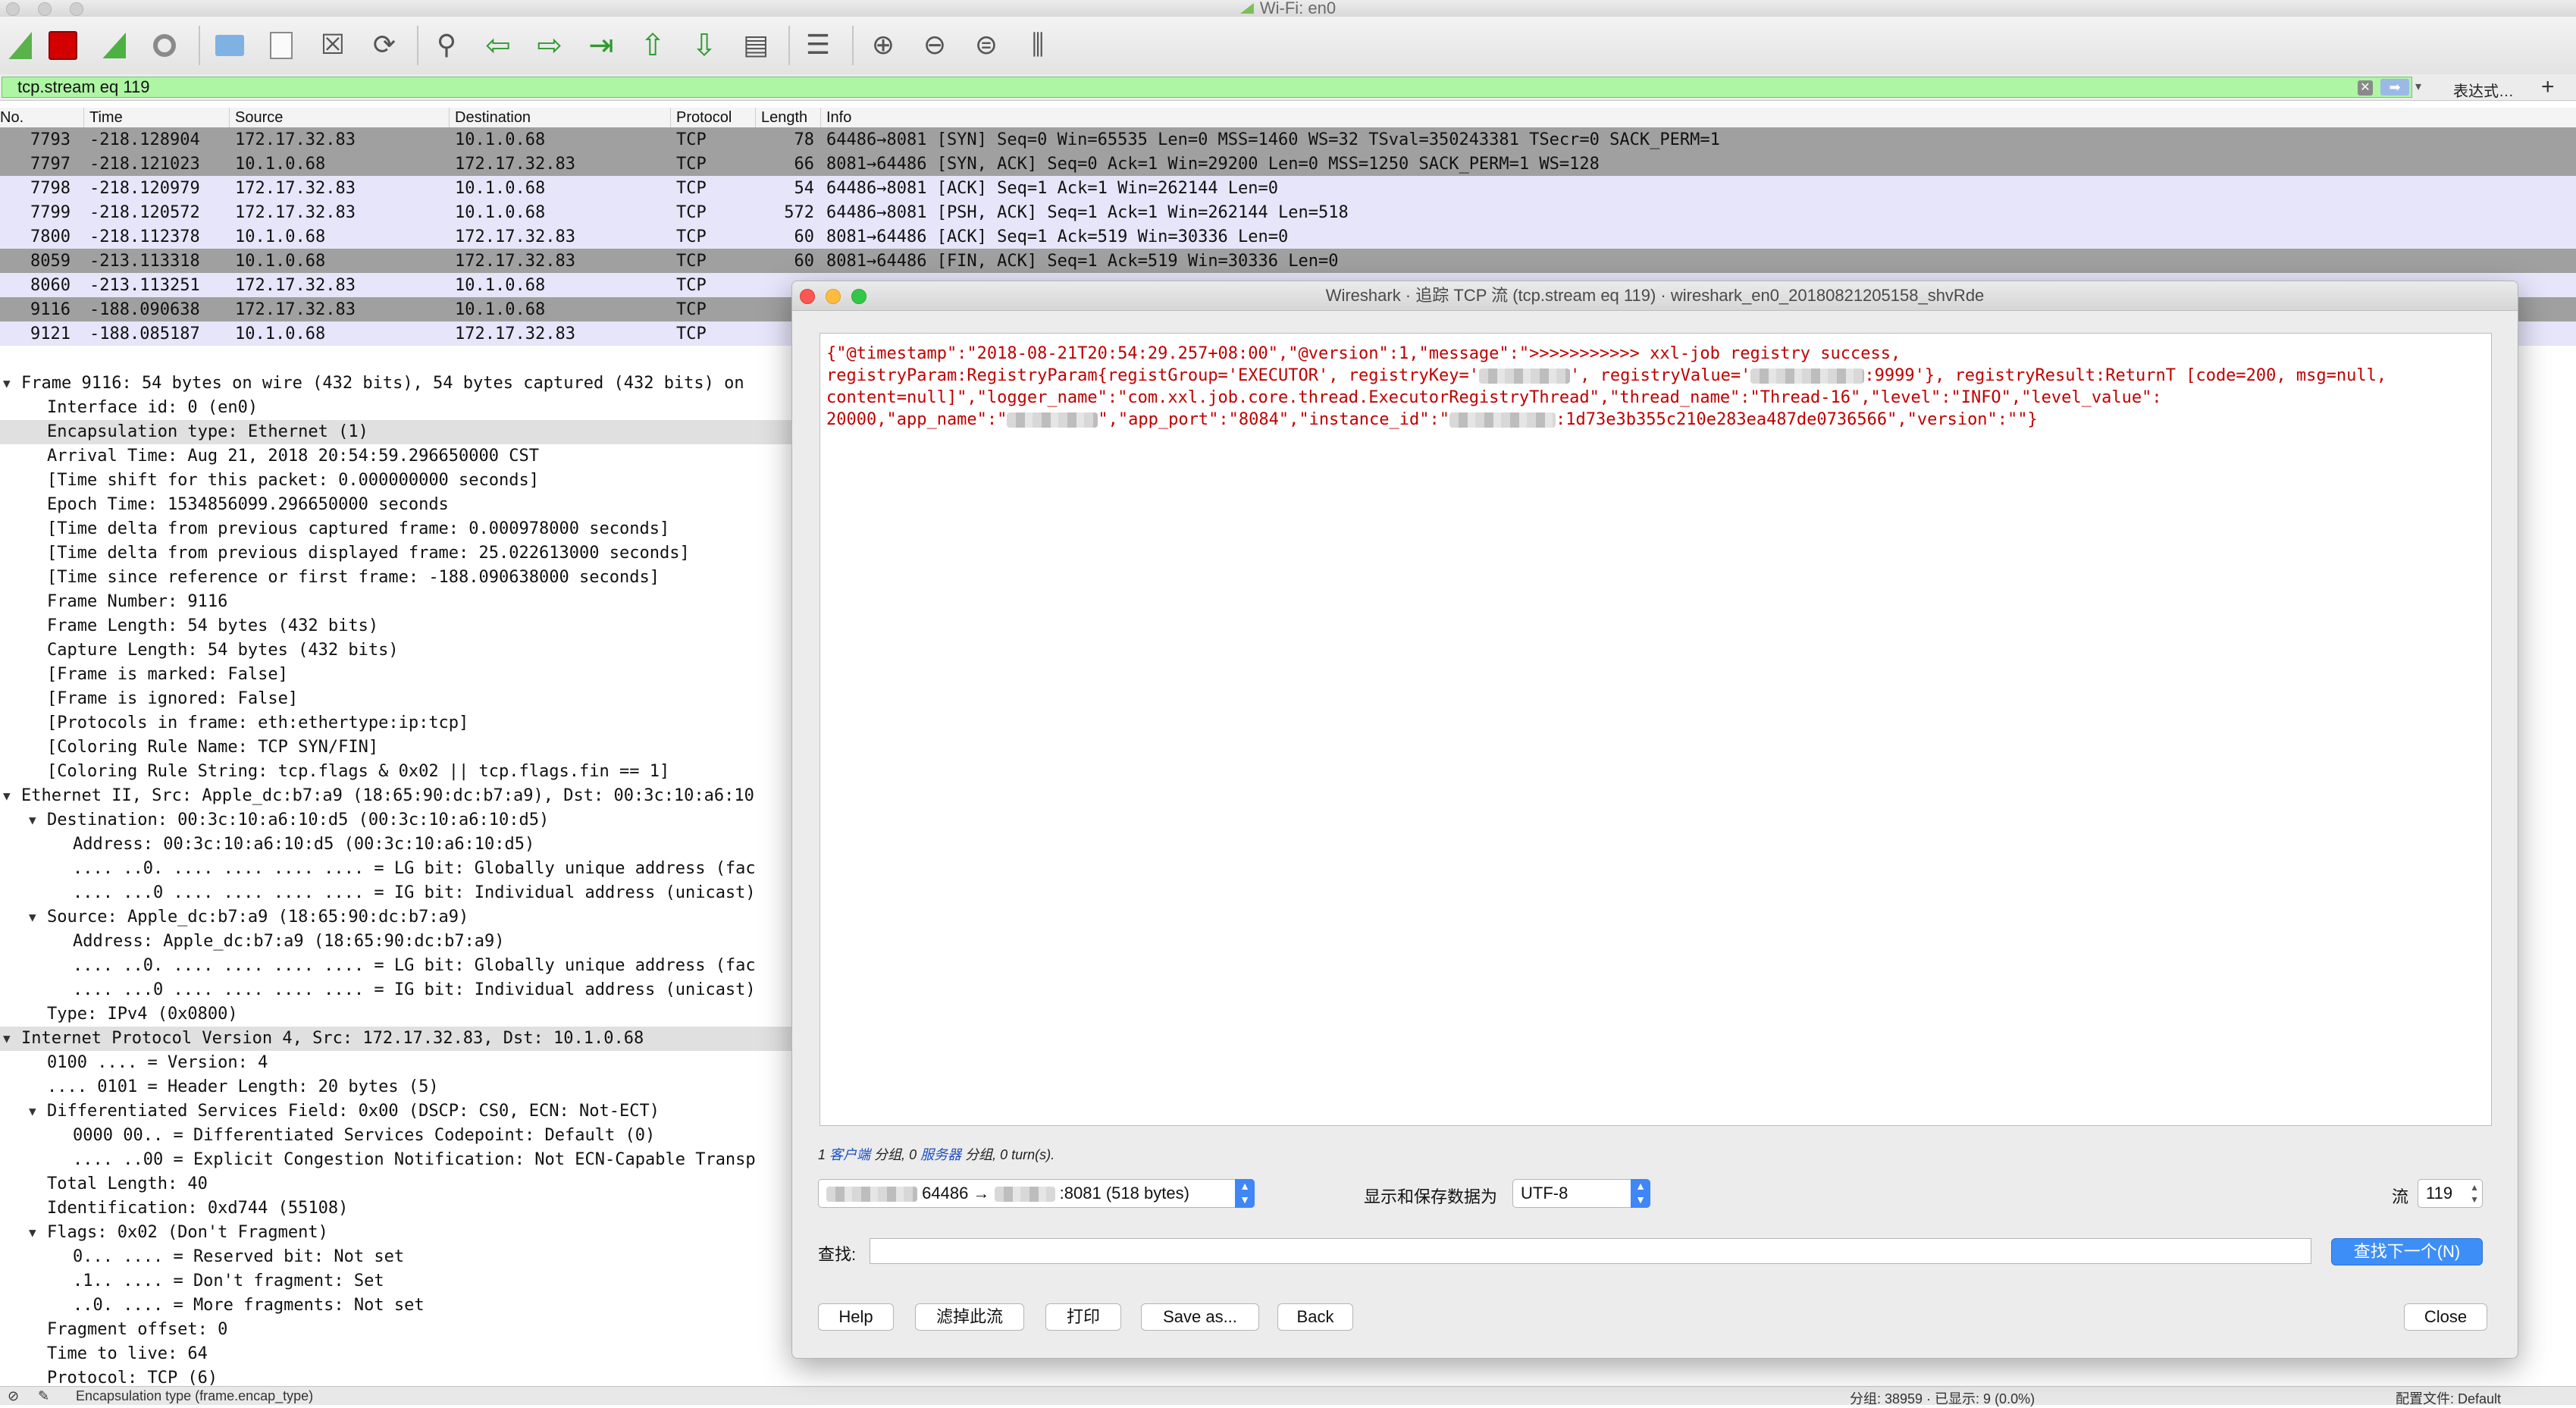 Image resolution: width=2576 pixels, height=1408 pixels. I want to click on detail-tree-item: .... 0101 = Header Length: 20 bytes (5), so click(398, 1087).